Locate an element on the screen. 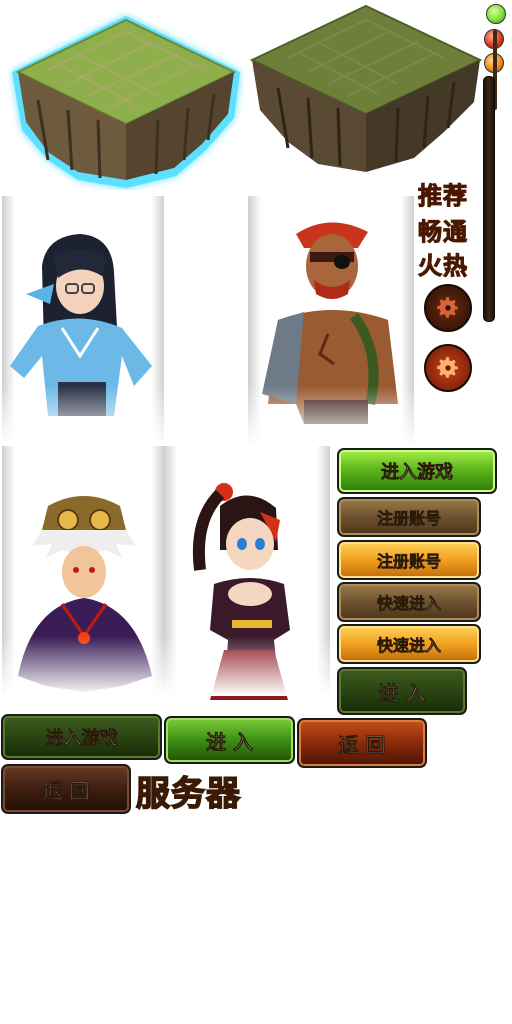 The height and width of the screenshot is (1024, 512). character-card-ponytail-girl is located at coordinates (247, 573).